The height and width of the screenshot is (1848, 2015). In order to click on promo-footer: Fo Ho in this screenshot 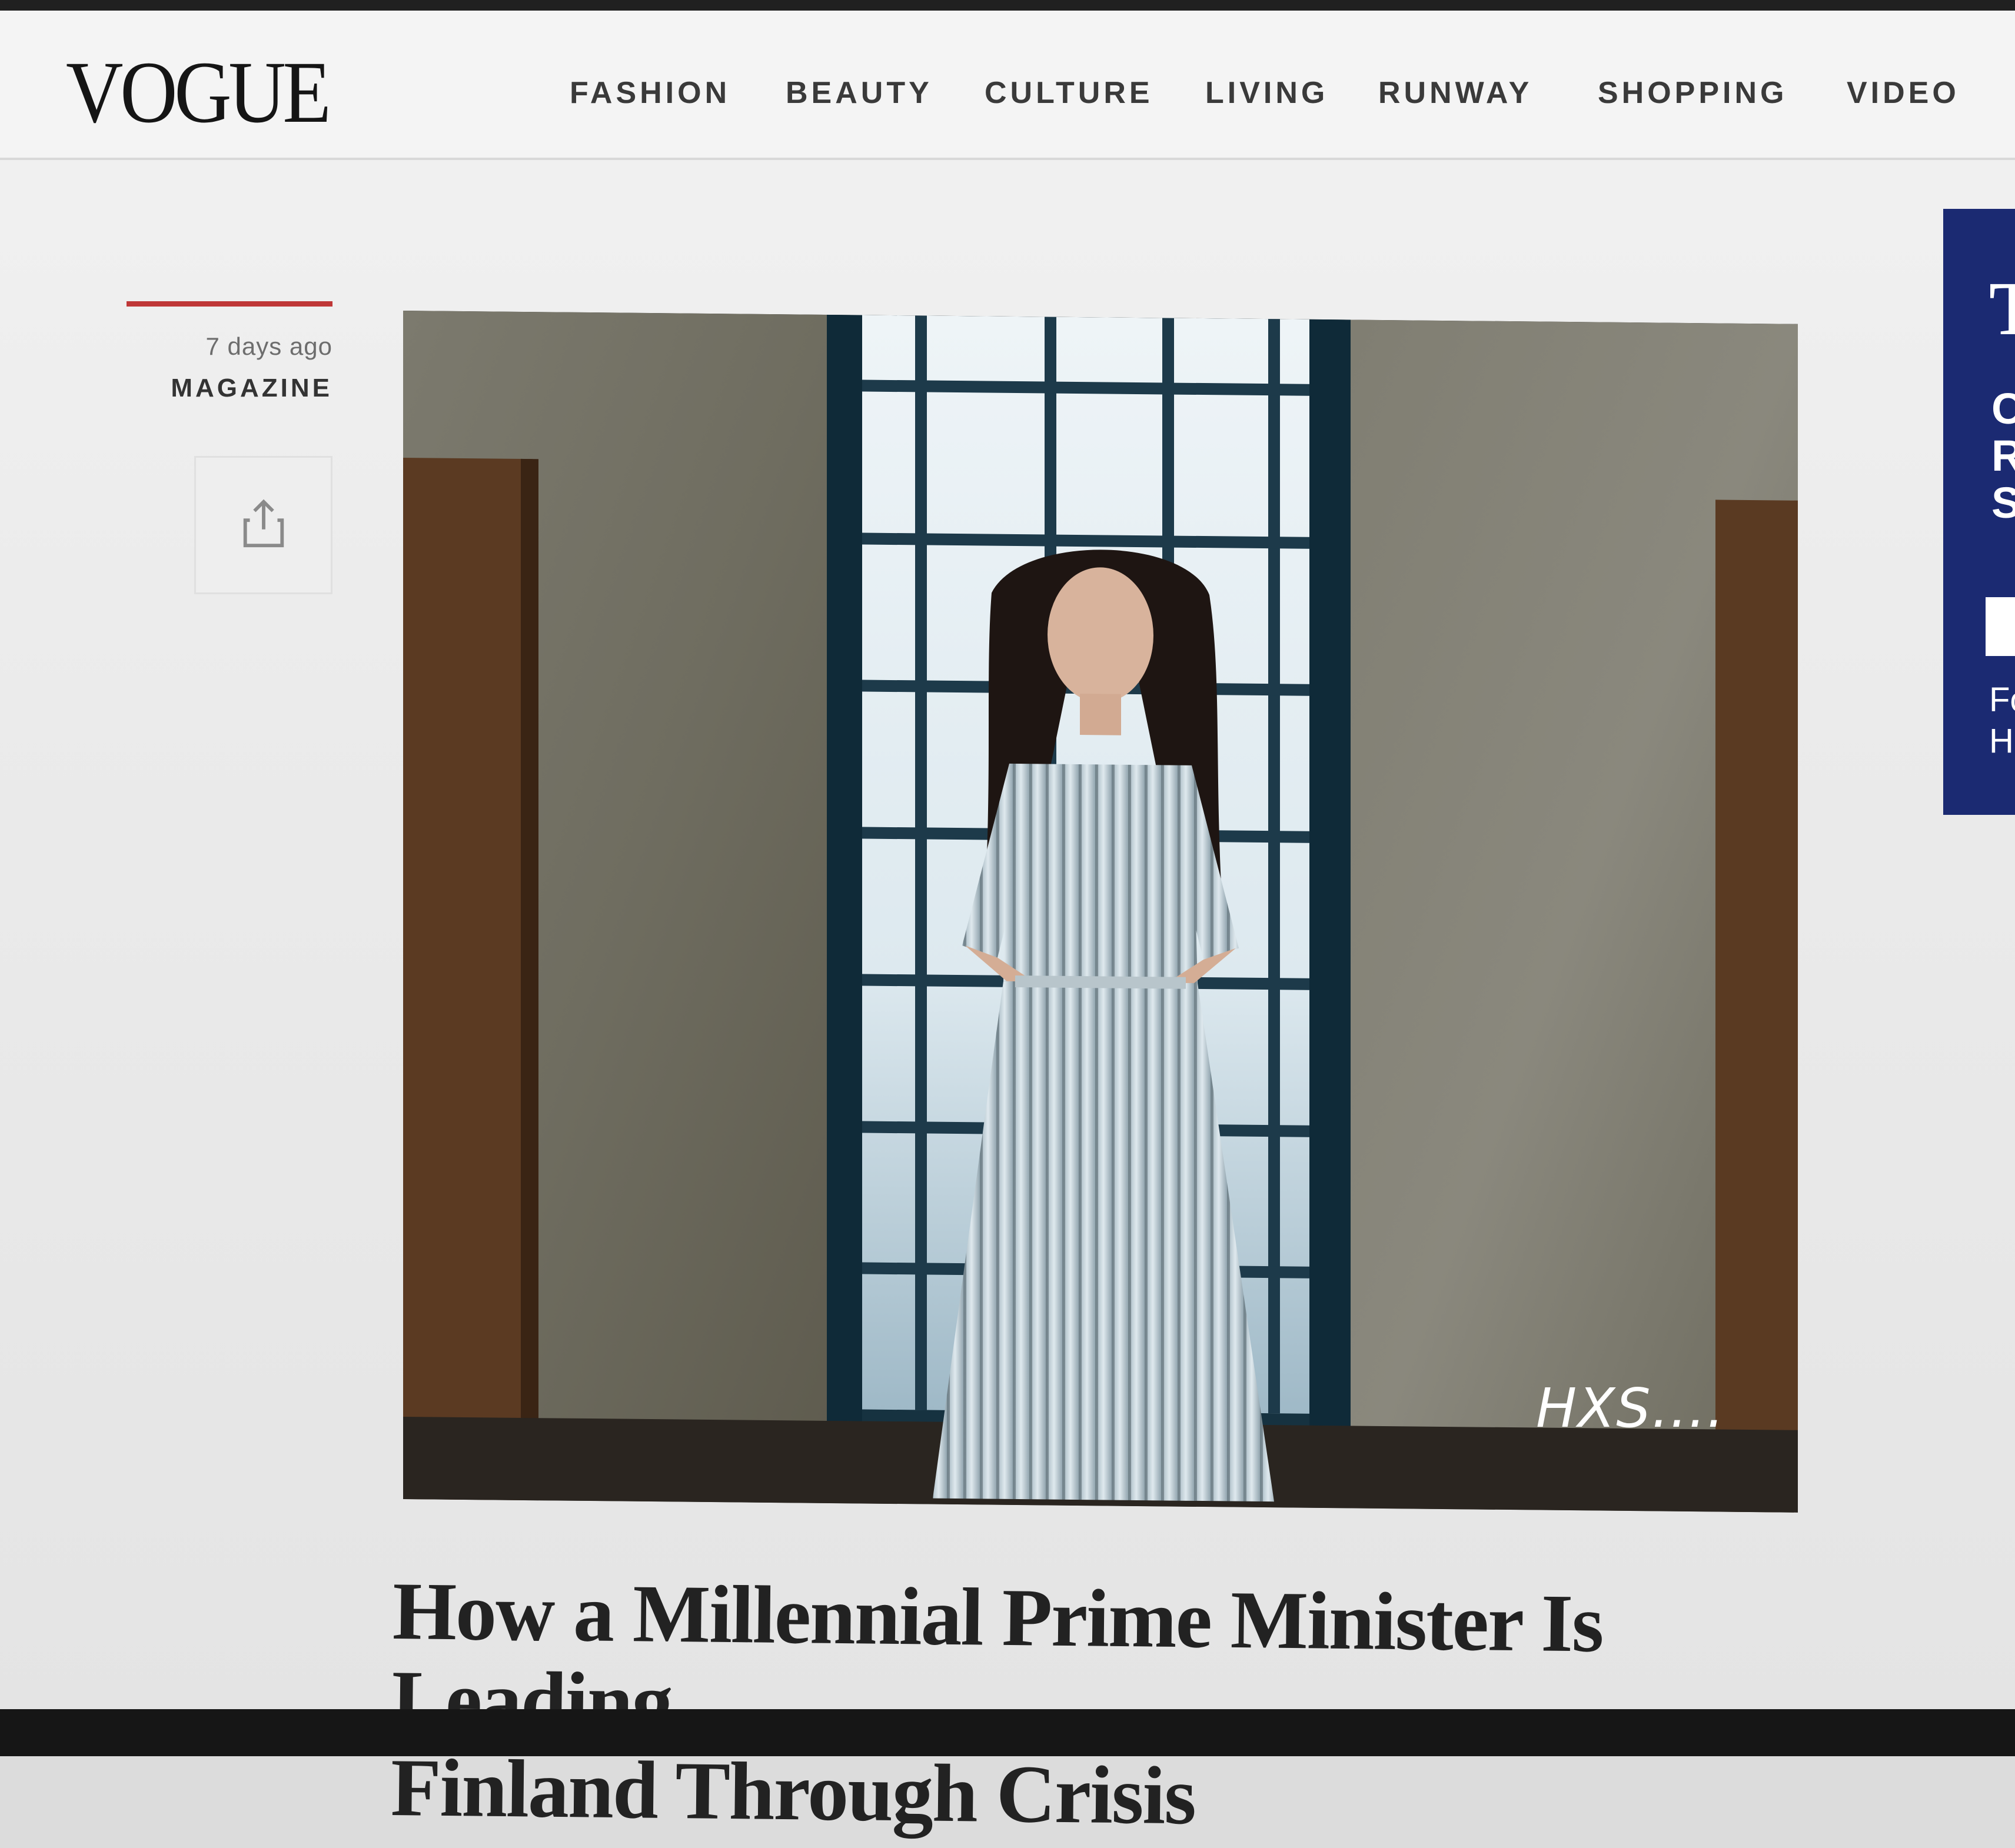, I will do `click(2002, 721)`.